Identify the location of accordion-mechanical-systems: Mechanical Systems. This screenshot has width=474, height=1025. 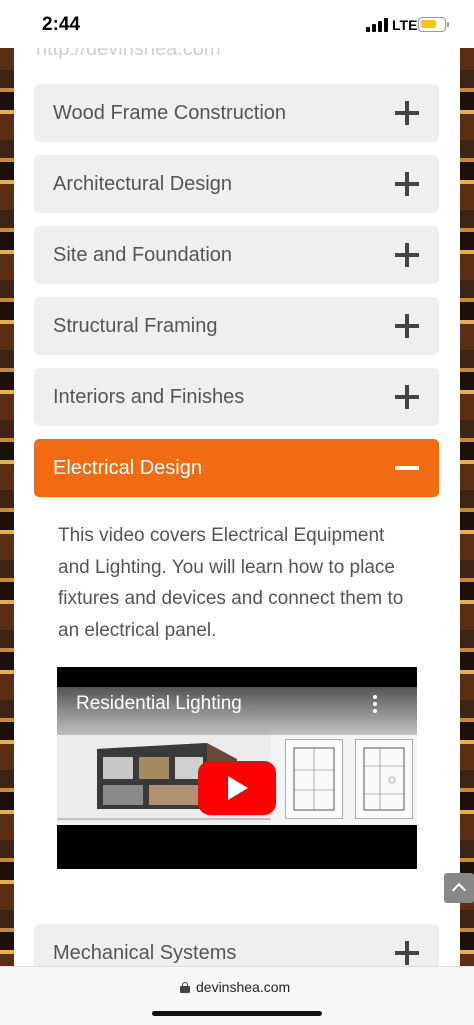
(236, 945).